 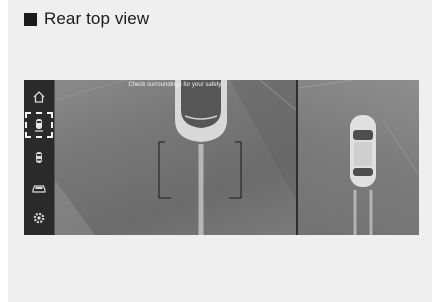 I want to click on home-button, so click(x=39, y=97).